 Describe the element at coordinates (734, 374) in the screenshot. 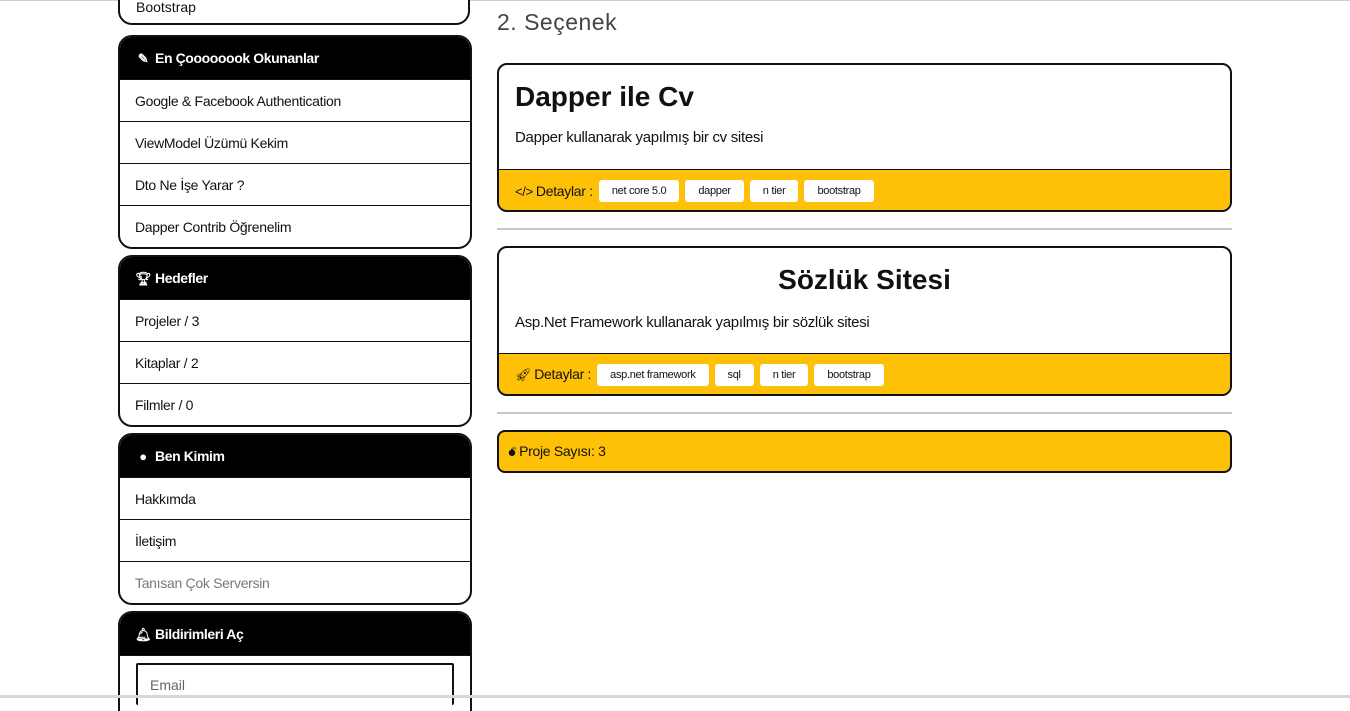

I see `tag-badge: sql` at that location.